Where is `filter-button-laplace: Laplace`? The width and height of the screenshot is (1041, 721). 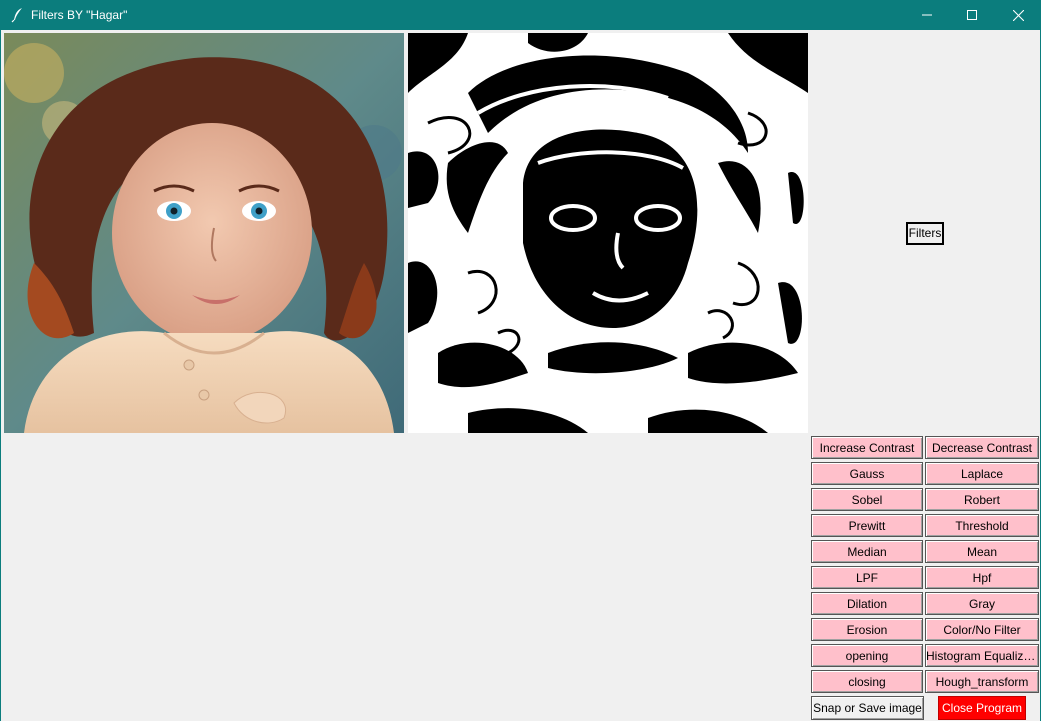 filter-button-laplace: Laplace is located at coordinates (982, 473).